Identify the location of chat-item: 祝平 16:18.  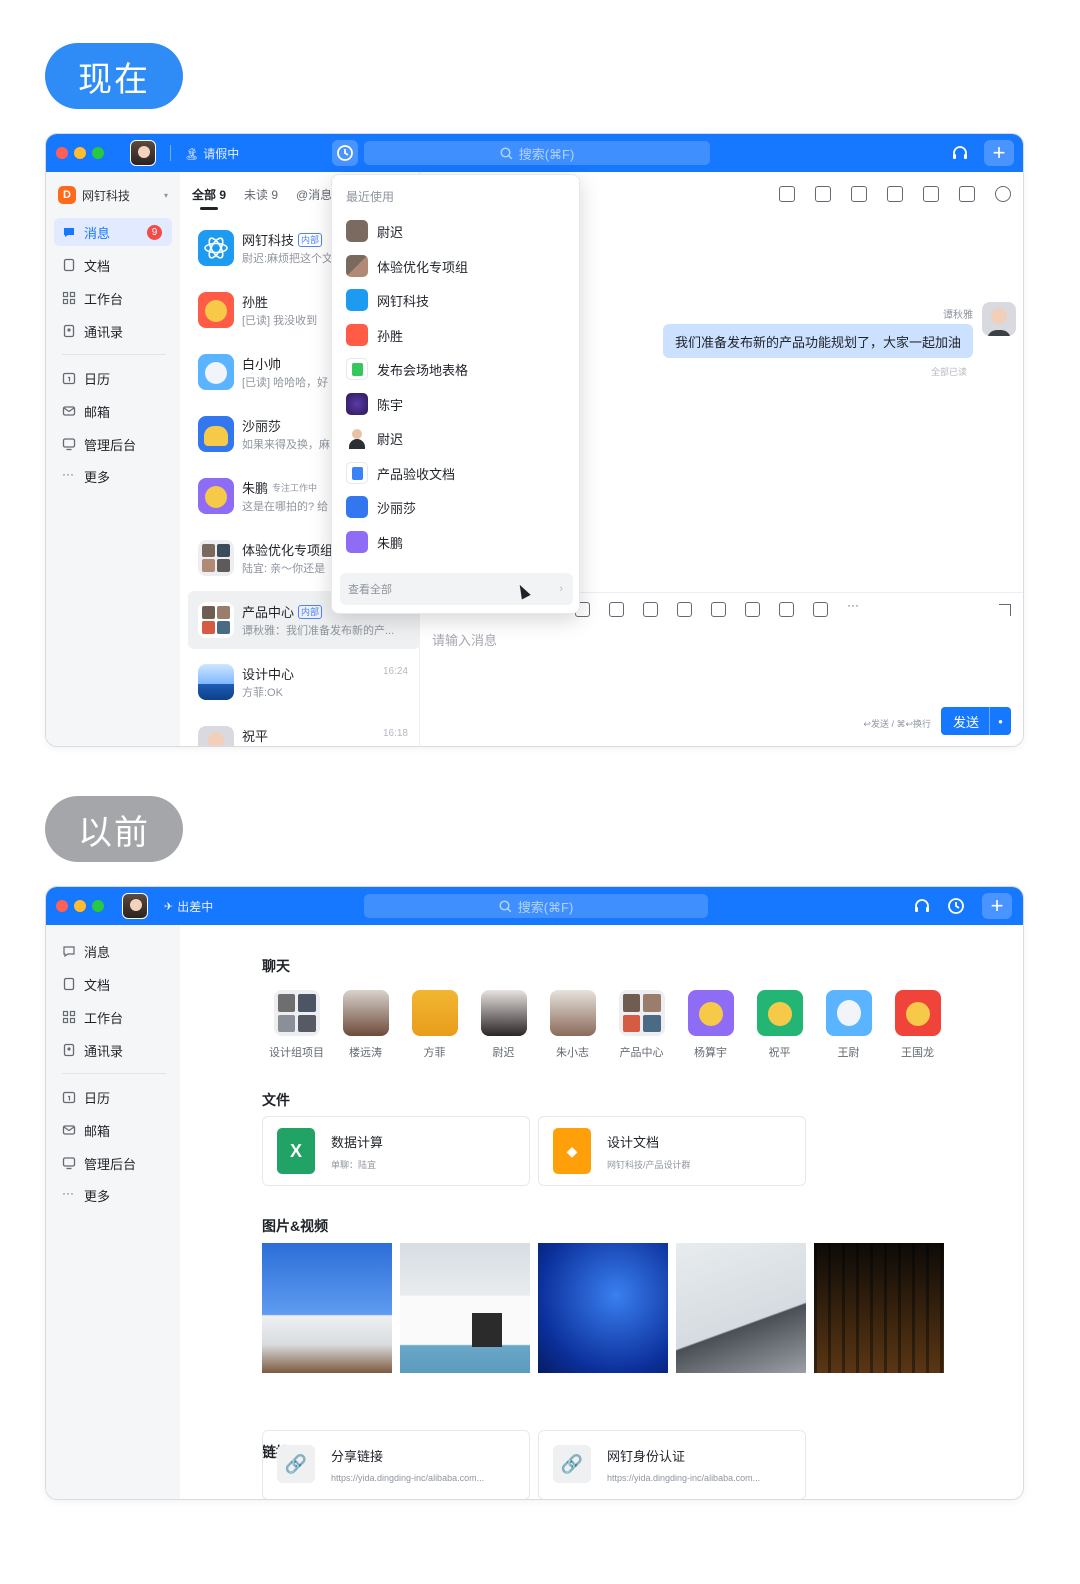
(304, 730).